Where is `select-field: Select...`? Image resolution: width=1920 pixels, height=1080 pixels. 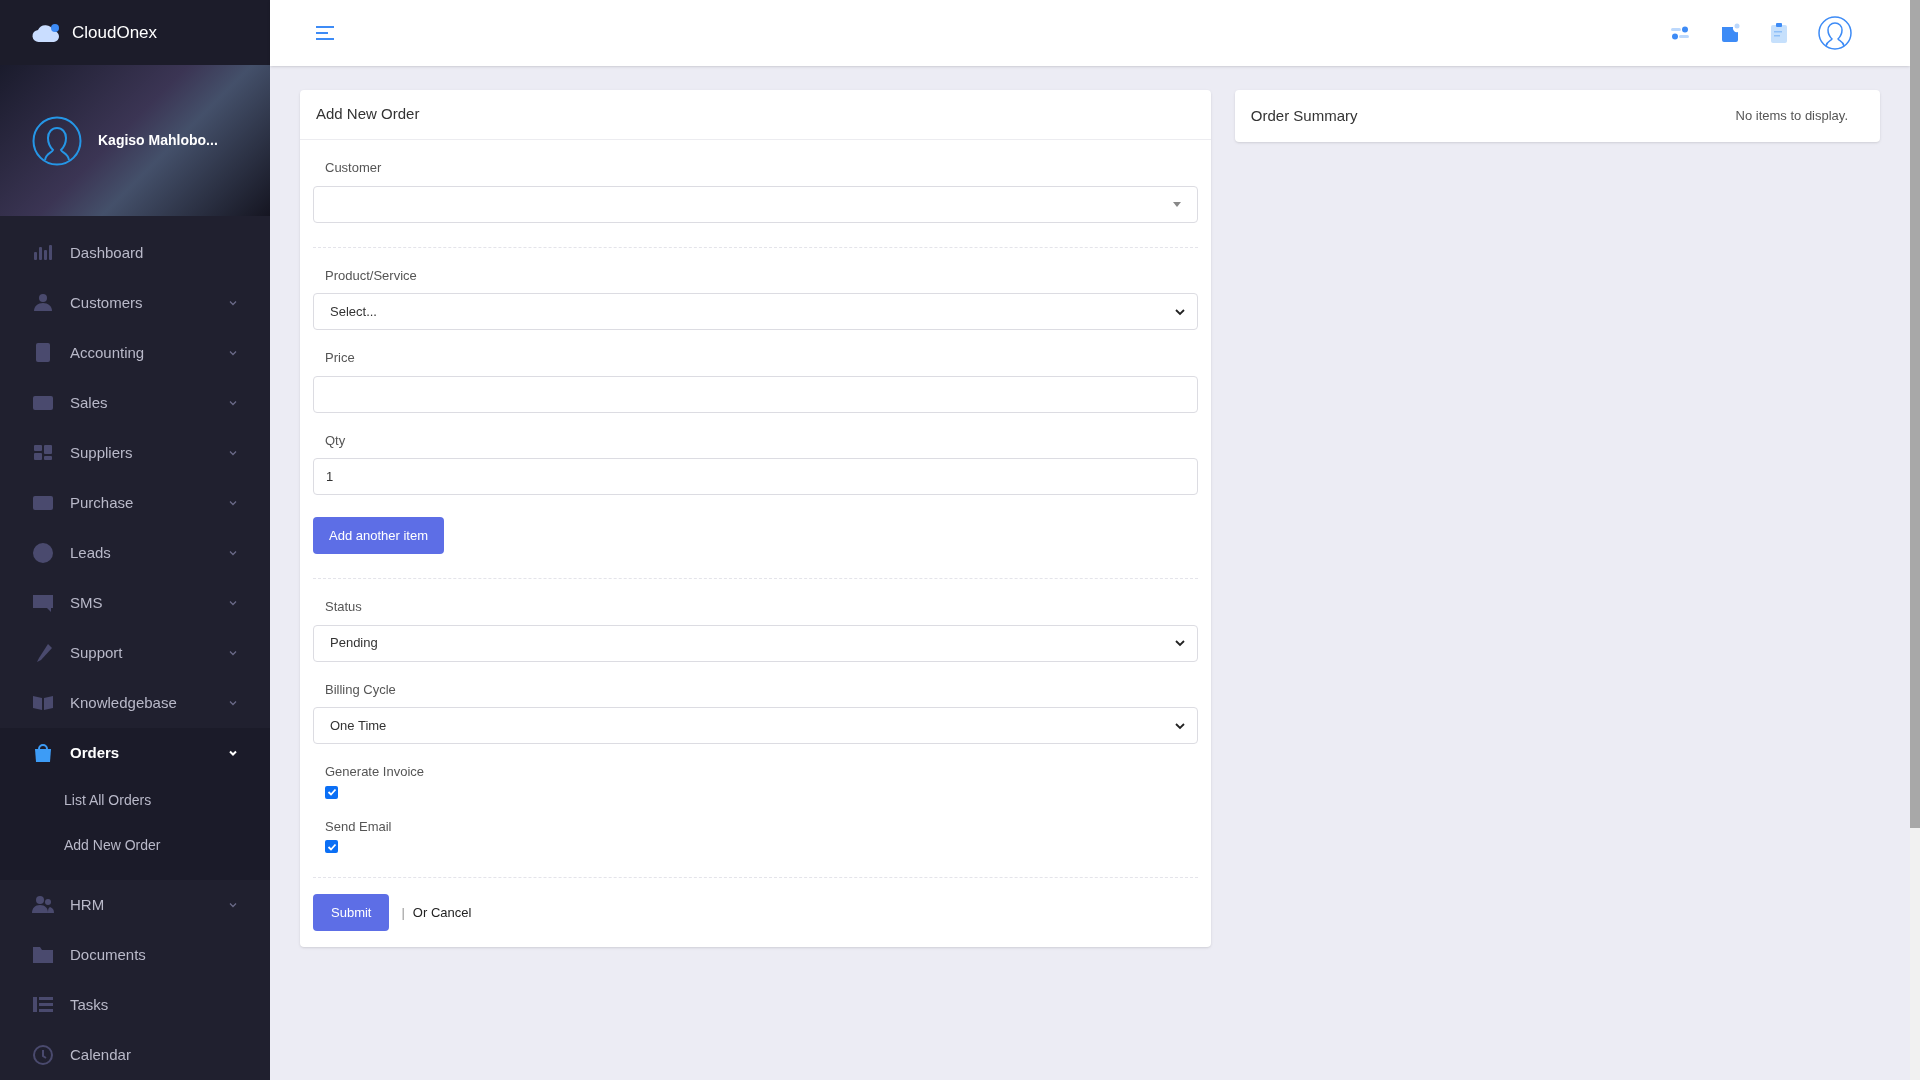
select-field: Select... is located at coordinates (755, 311).